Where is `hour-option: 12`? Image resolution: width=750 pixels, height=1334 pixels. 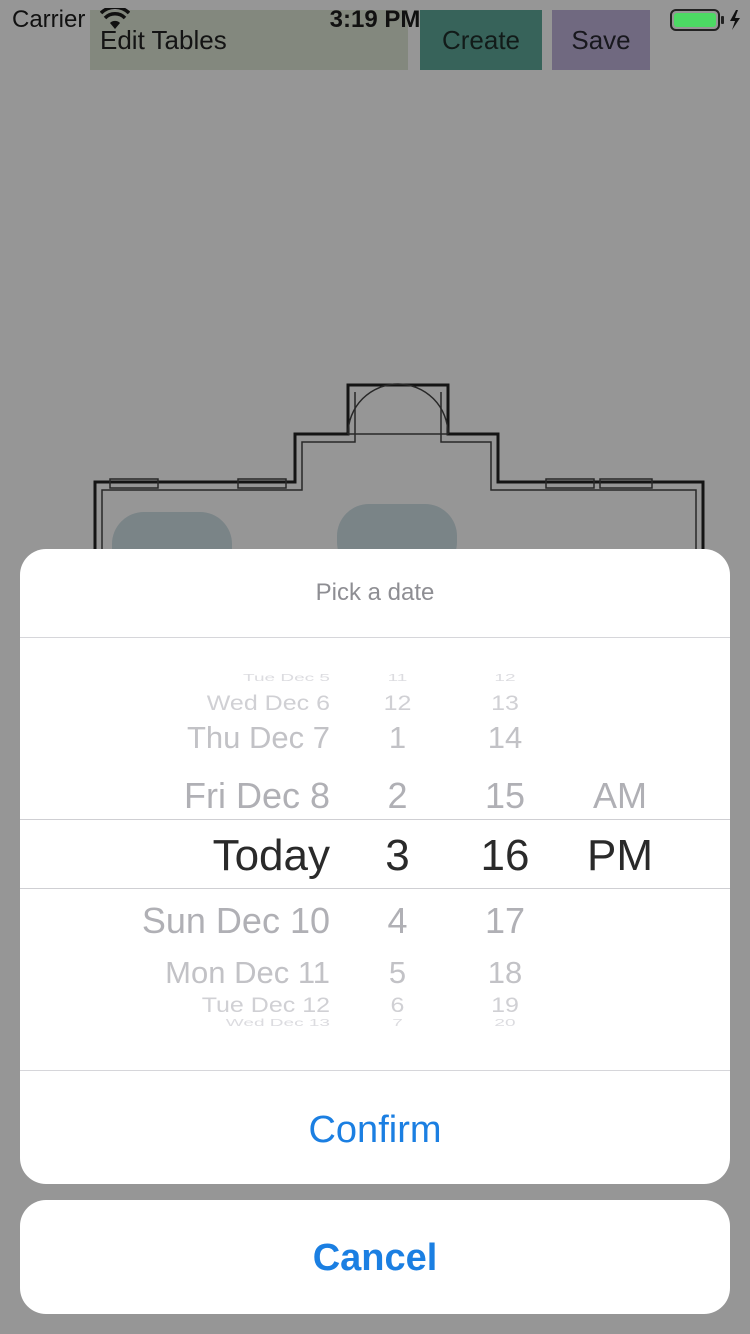 hour-option: 12 is located at coordinates (397, 703).